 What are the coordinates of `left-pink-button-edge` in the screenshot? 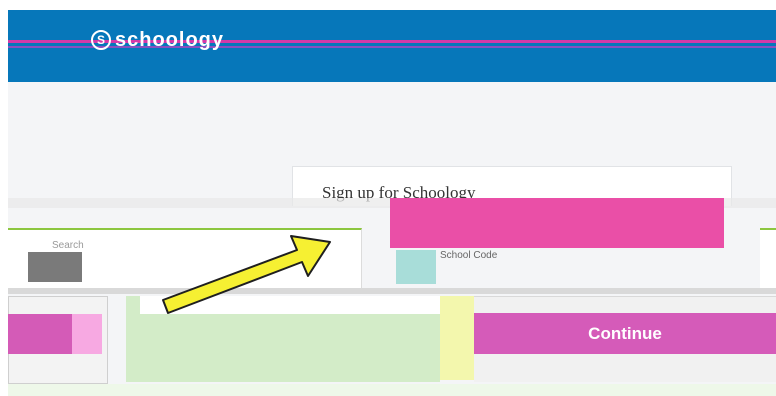 It's located at (87, 334).